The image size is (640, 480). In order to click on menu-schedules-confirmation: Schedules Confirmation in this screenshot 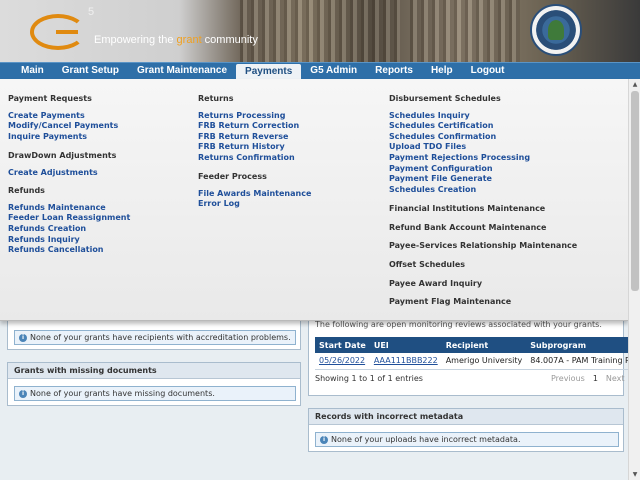, I will do `click(442, 136)`.